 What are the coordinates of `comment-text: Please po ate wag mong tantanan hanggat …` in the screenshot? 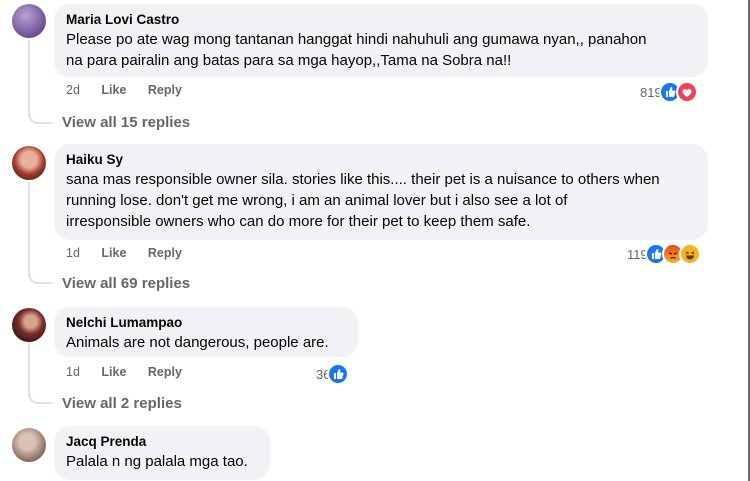 It's located at (356, 39).